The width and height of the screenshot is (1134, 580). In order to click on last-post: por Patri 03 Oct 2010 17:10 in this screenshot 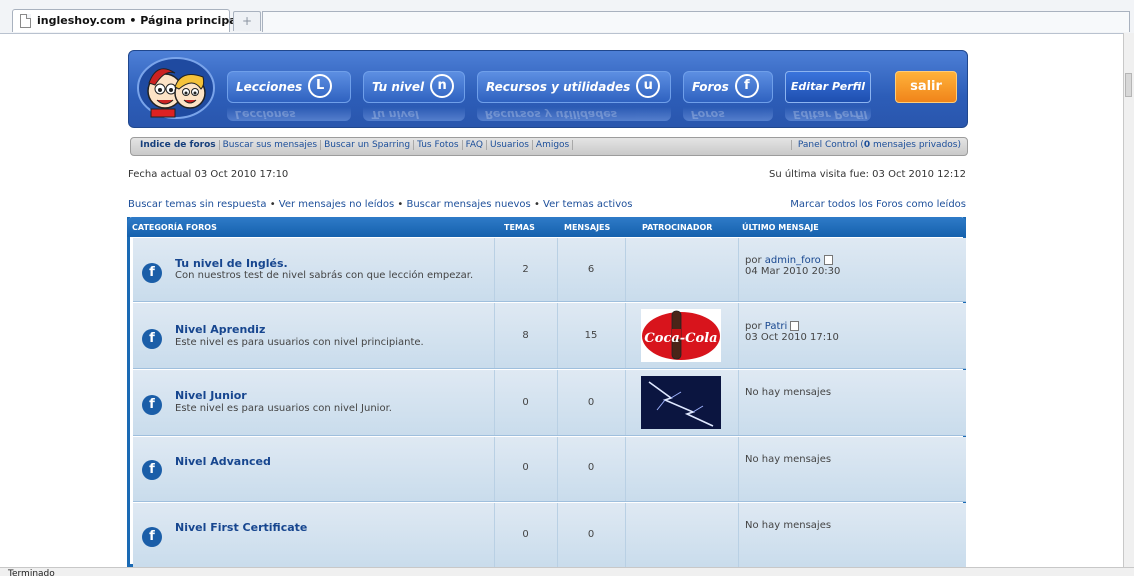, I will do `click(792, 332)`.